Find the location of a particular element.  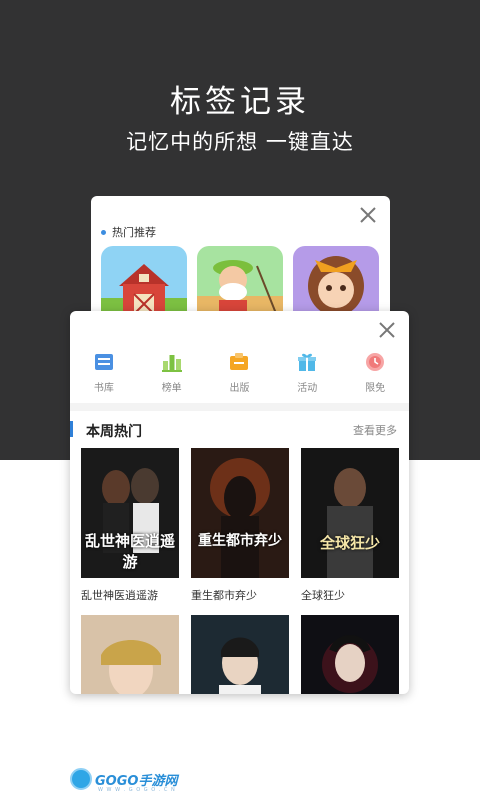

section-divider is located at coordinates (239, 407).